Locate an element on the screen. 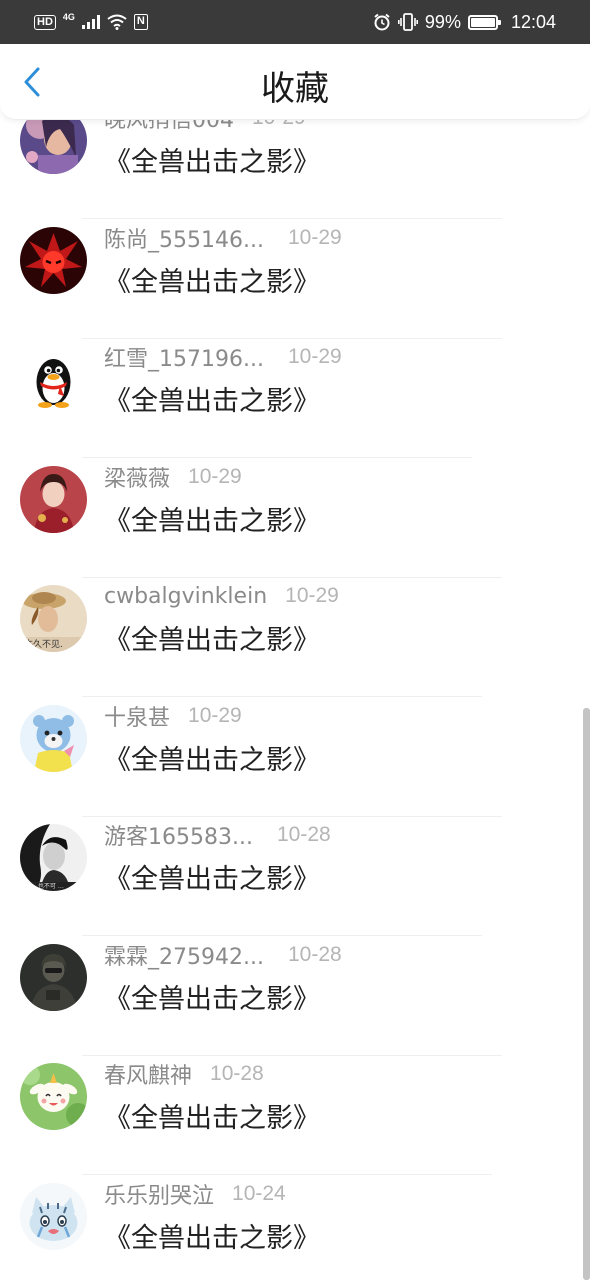 The height and width of the screenshot is (1280, 590). wifi-icon is located at coordinates (117, 22).